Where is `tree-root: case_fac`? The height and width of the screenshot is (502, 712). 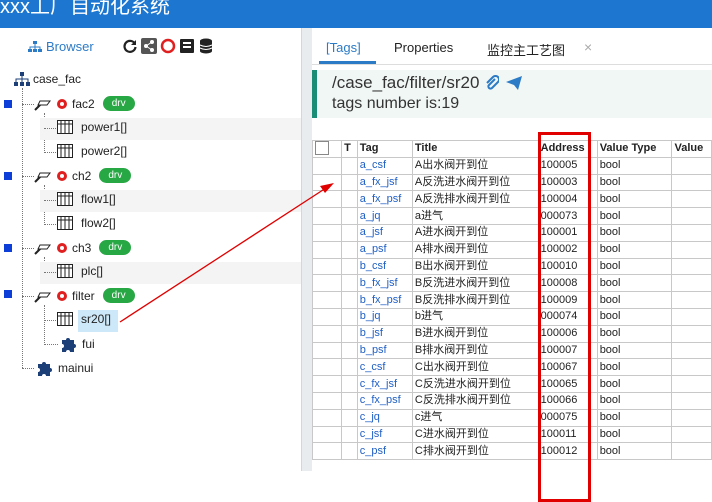
tree-root: case_fac is located at coordinates (47, 79).